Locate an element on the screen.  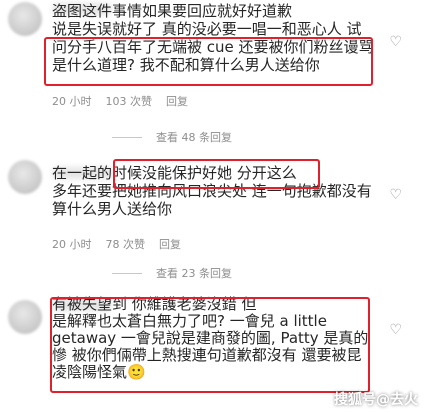
view-replies-button: 查看 23 条回复 is located at coordinates (172, 273).